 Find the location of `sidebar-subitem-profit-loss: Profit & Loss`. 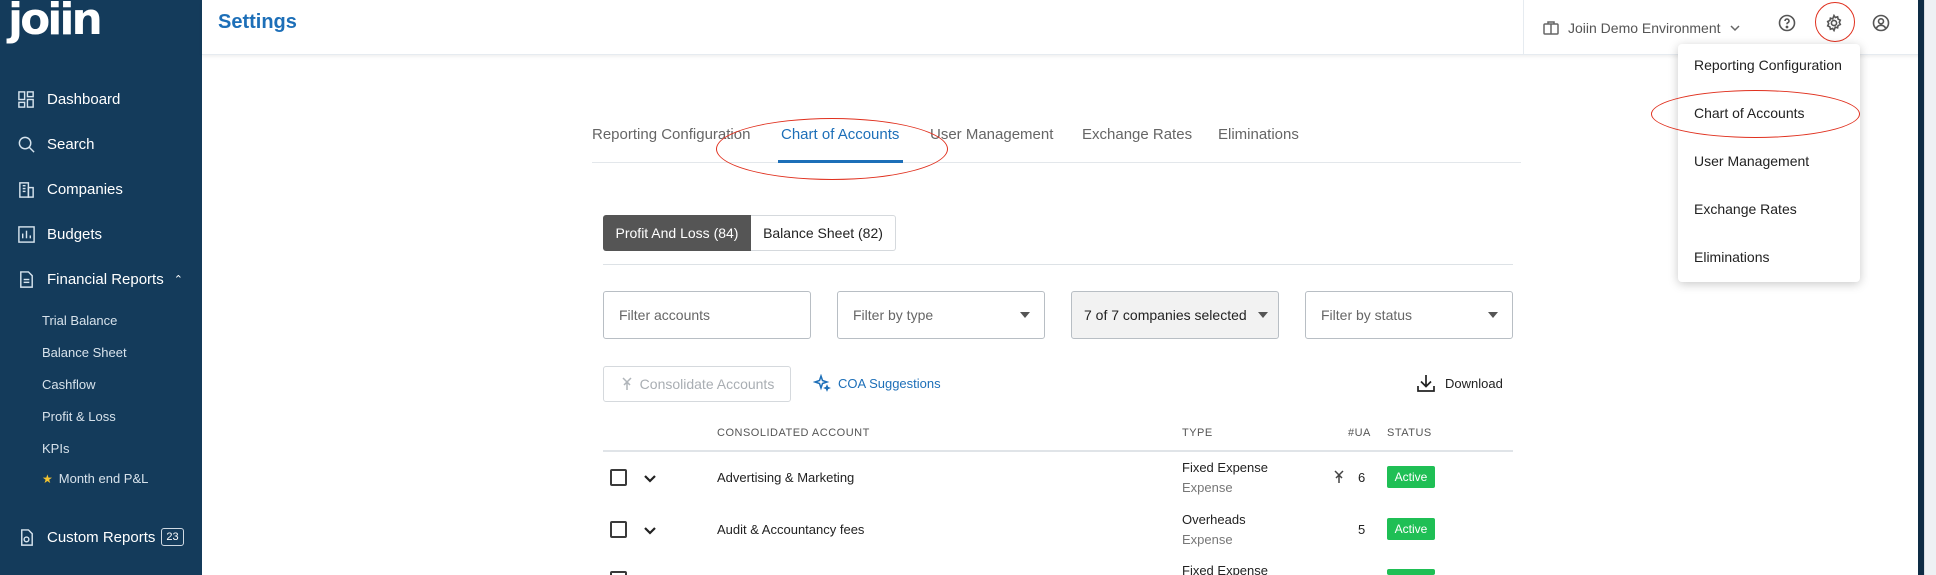

sidebar-subitem-profit-loss: Profit & Loss is located at coordinates (79, 416).